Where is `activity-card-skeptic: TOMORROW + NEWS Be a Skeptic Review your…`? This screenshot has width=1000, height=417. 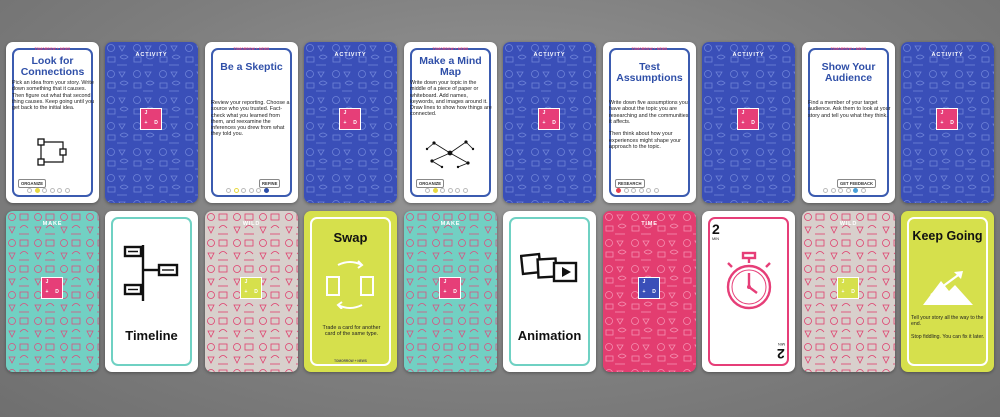
activity-card-skeptic: TOMORROW + NEWS Be a Skeptic Review your… is located at coordinates (251, 122).